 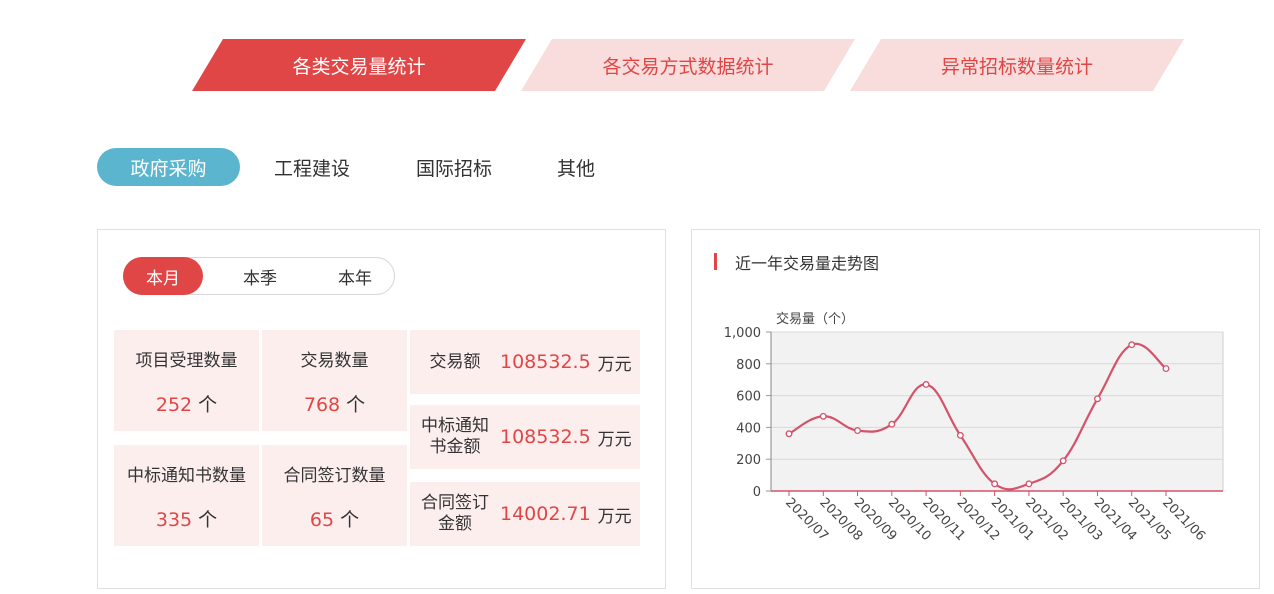 I want to click on money-card-contract-amount: 合同签订金额 14002.71 万元, so click(x=525, y=514).